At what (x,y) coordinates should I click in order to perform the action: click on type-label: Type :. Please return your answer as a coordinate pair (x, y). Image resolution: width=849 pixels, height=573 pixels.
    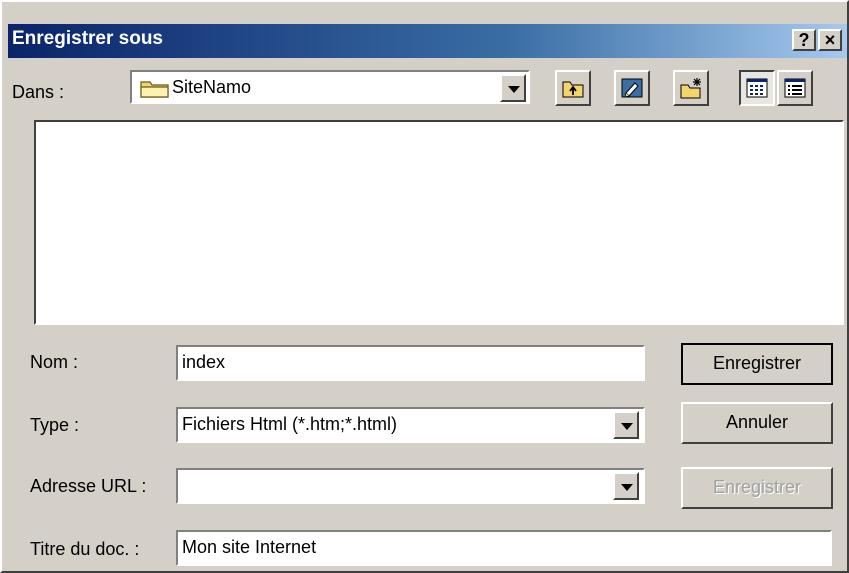
    Looking at the image, I should click on (55, 425).